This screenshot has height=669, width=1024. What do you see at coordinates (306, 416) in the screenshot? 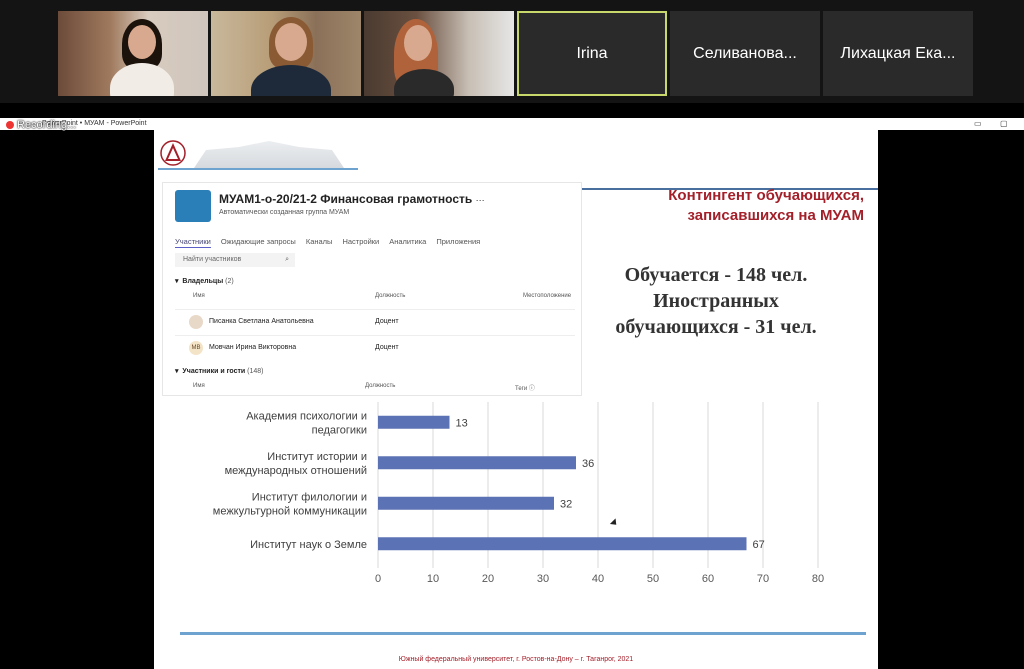
I see `category-label: Академия психологии и` at bounding box center [306, 416].